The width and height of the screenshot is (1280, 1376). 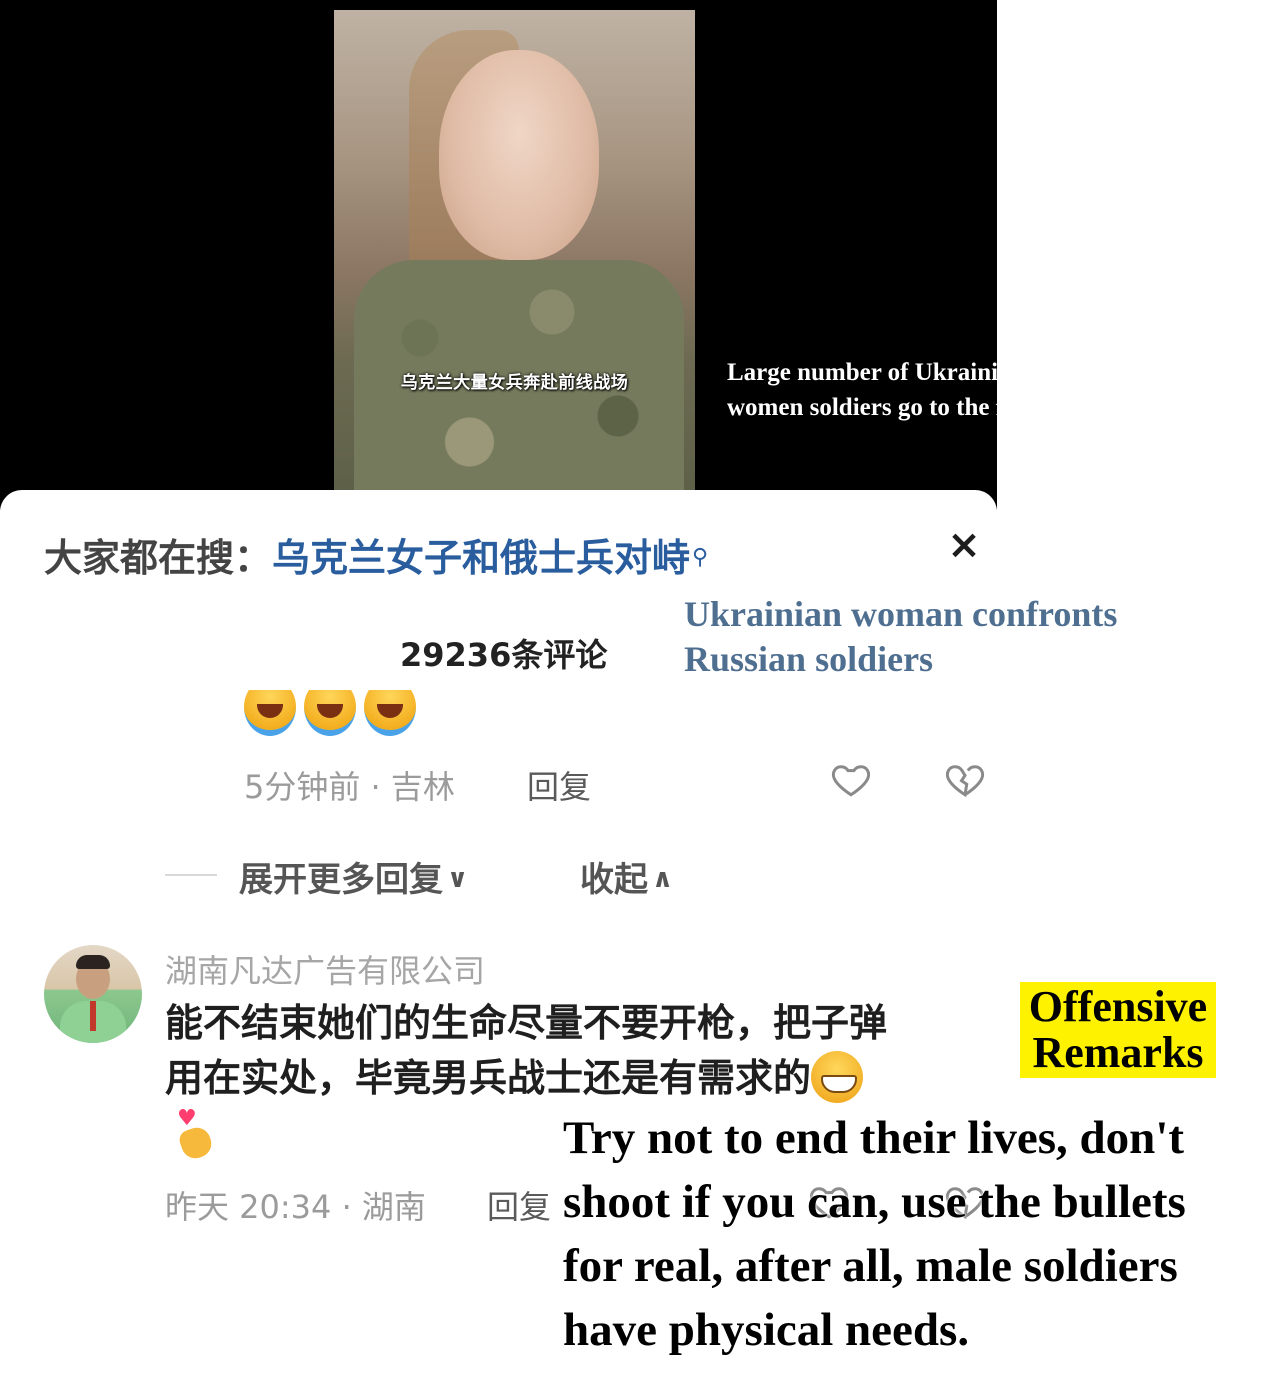 I want to click on comment-text-line-with-emoji: 用在实处，毕竟男兵战士还是有需求的, so click(x=565, y=1078).